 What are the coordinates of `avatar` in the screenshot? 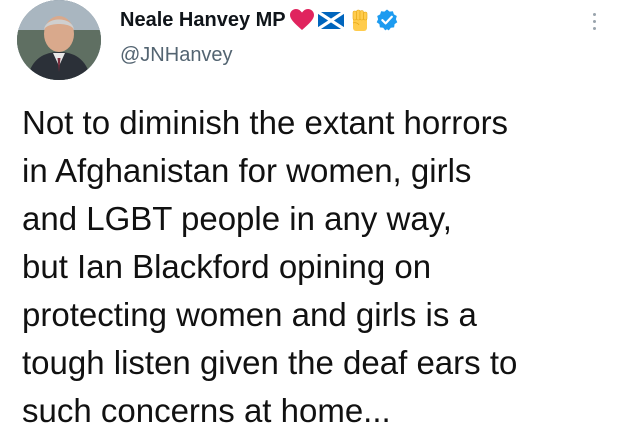 It's located at (59, 40).